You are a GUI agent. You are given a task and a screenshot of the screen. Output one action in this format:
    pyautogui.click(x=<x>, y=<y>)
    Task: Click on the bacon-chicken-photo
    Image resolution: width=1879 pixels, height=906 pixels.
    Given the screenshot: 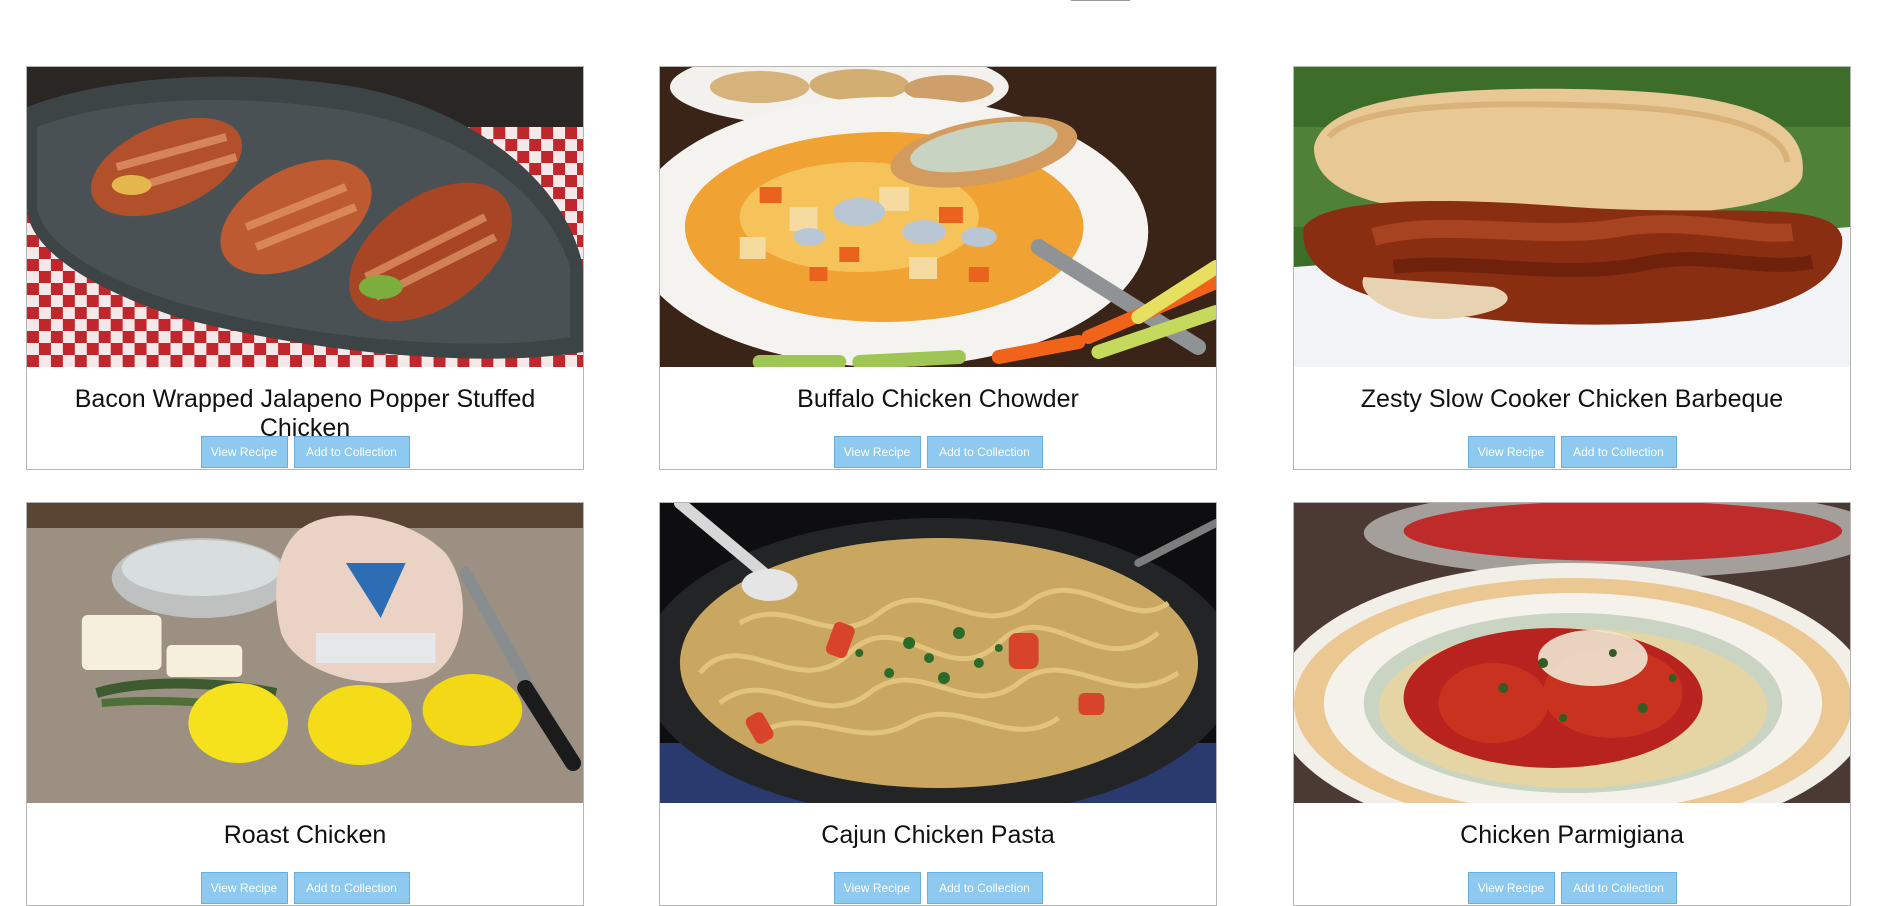 What is the action you would take?
    pyautogui.click(x=305, y=217)
    